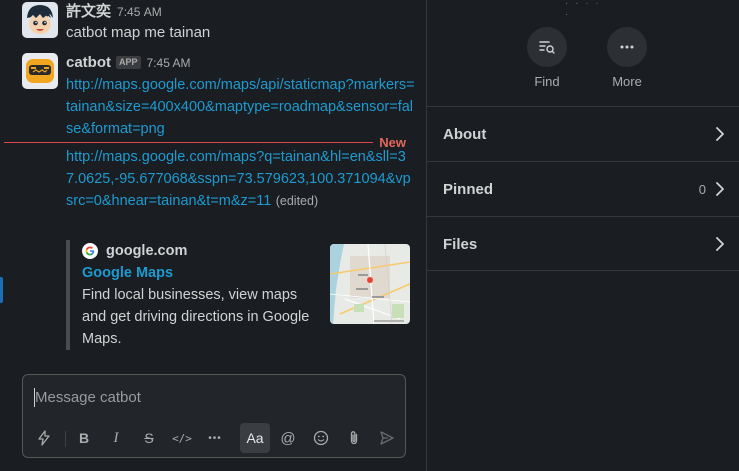 Image resolution: width=739 pixels, height=471 pixels. What do you see at coordinates (205, 142) in the screenshot?
I see `new-messages-divider` at bounding box center [205, 142].